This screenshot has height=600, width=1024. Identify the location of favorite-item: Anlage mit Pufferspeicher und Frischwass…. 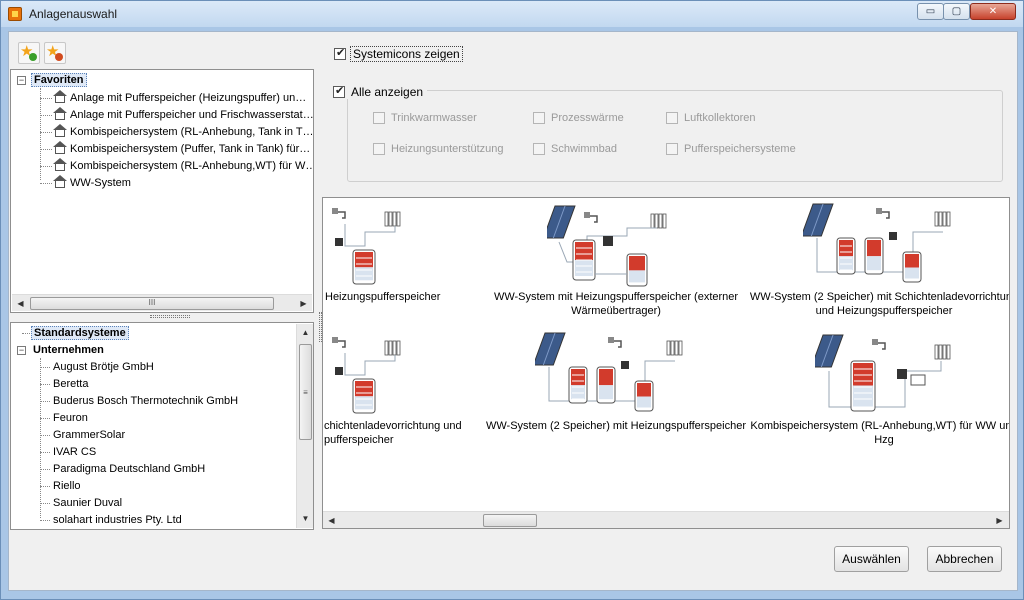
(183, 115).